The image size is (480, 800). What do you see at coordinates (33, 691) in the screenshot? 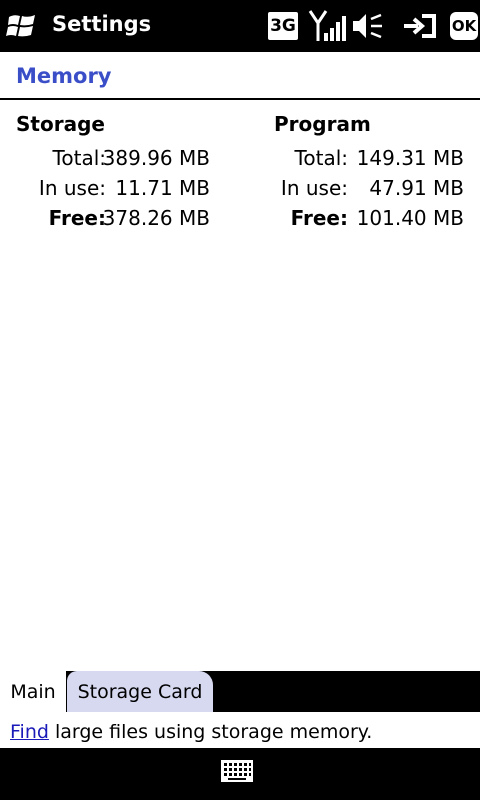
I see `tab-main: Main` at bounding box center [33, 691].